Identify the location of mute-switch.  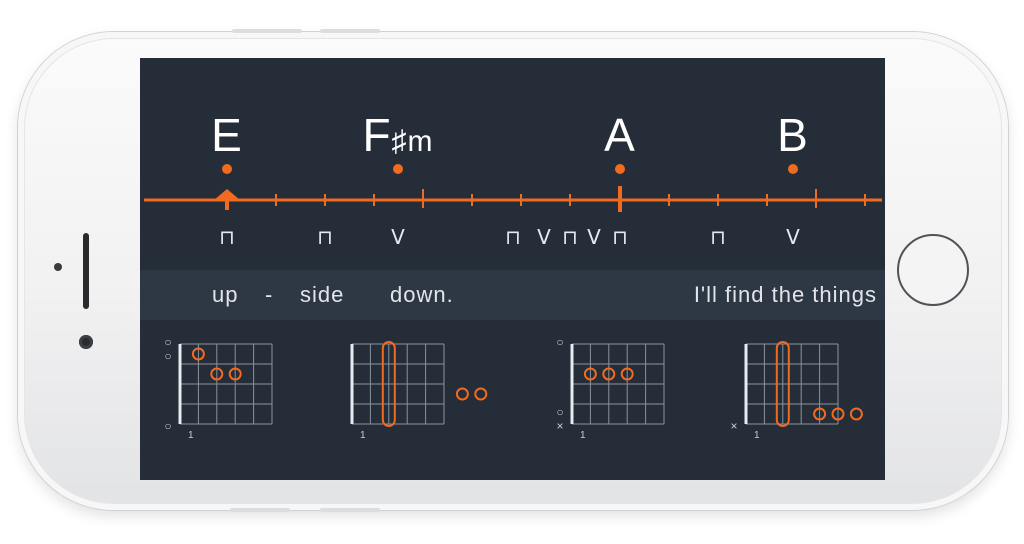
(267, 31).